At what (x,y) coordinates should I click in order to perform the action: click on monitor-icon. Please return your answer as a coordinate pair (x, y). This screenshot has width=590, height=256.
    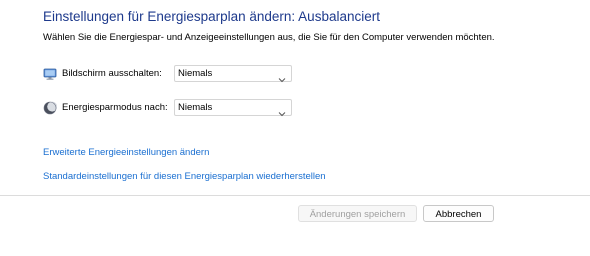
    Looking at the image, I should click on (50, 74).